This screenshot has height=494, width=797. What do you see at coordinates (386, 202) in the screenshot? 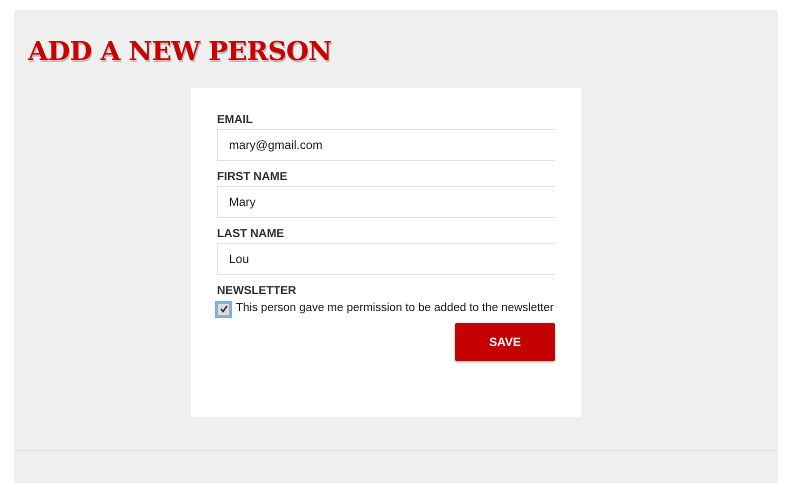
I see `input-field: Mary` at bounding box center [386, 202].